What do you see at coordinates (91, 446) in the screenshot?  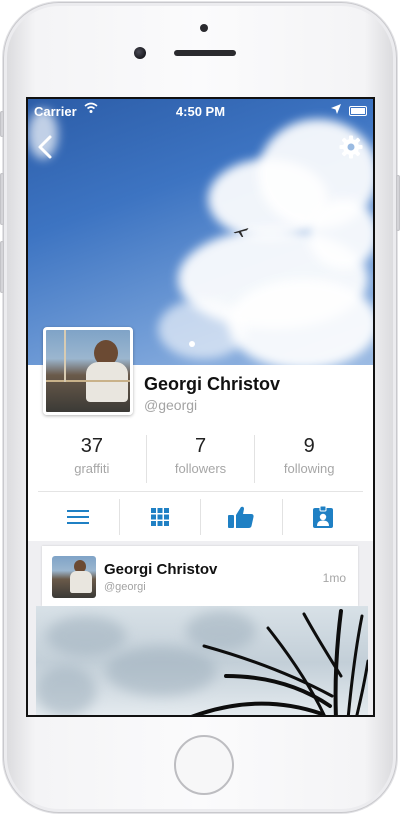 I see `stat-value: 37` at bounding box center [91, 446].